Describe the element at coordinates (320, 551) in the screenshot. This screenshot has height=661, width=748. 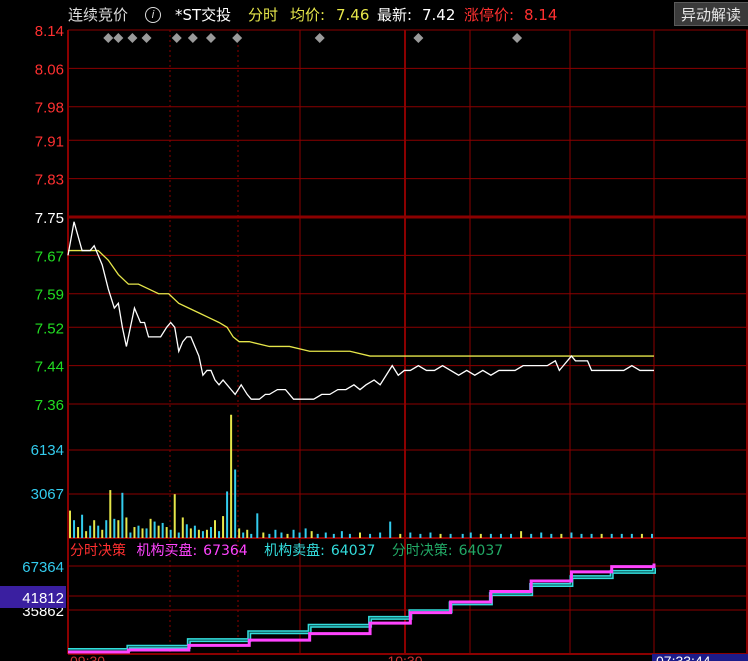
I see `legend-sell: 机构卖盘: 64037` at that location.